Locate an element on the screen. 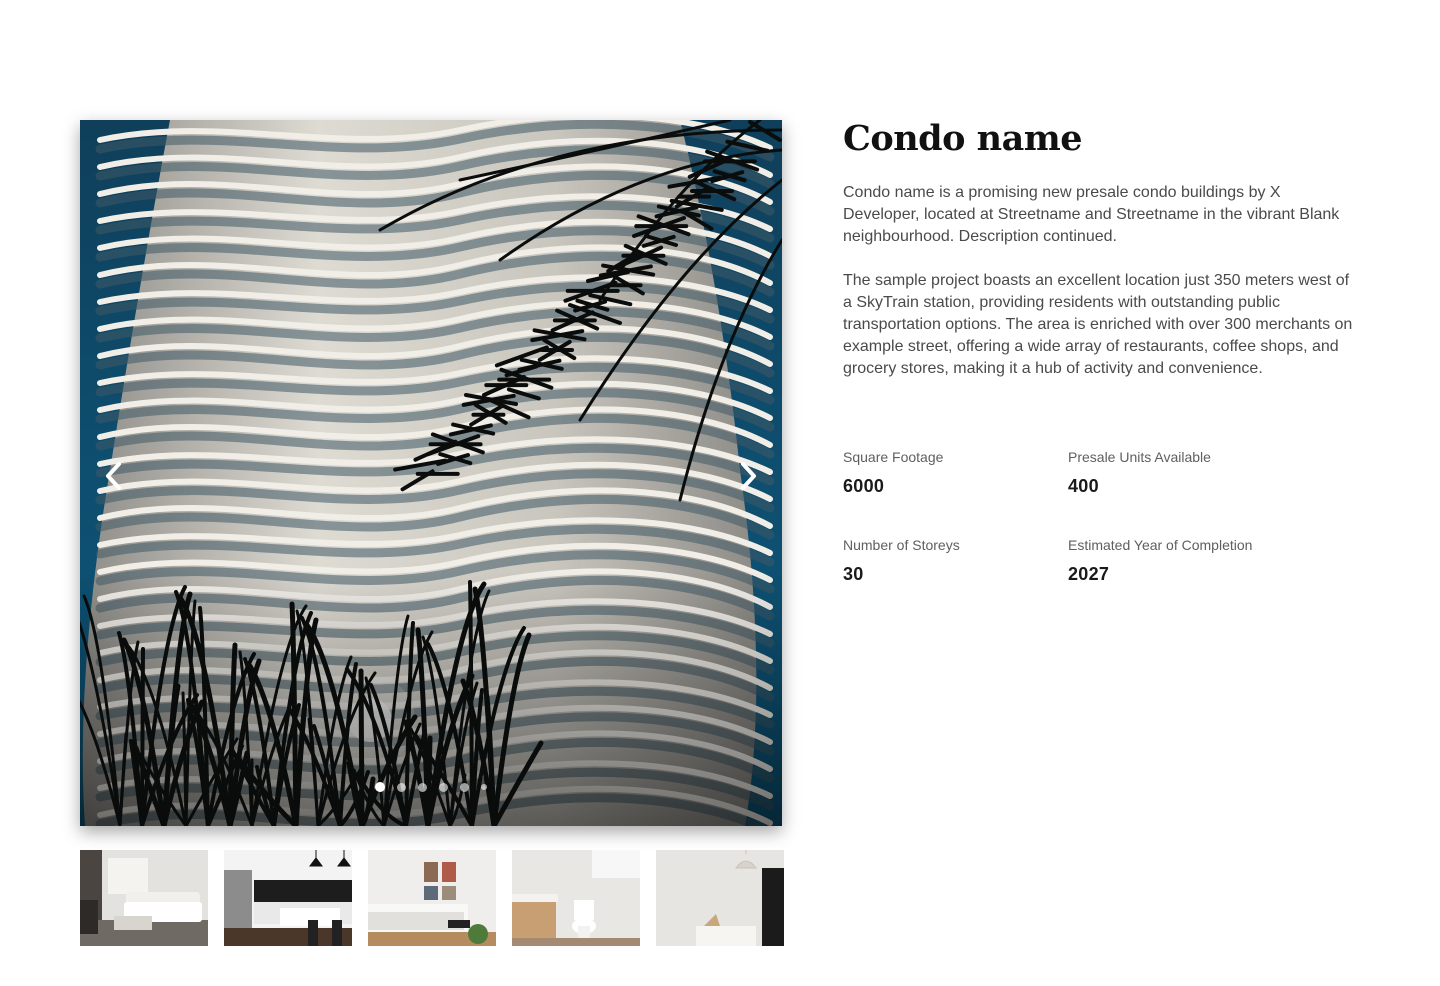 This screenshot has height=986, width=1440. stat-value: 400 is located at coordinates (1083, 486).